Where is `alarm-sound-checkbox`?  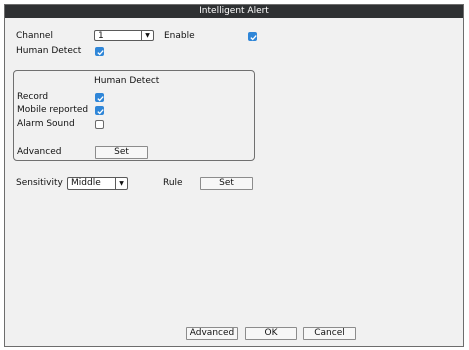 alarm-sound-checkbox is located at coordinates (99, 124).